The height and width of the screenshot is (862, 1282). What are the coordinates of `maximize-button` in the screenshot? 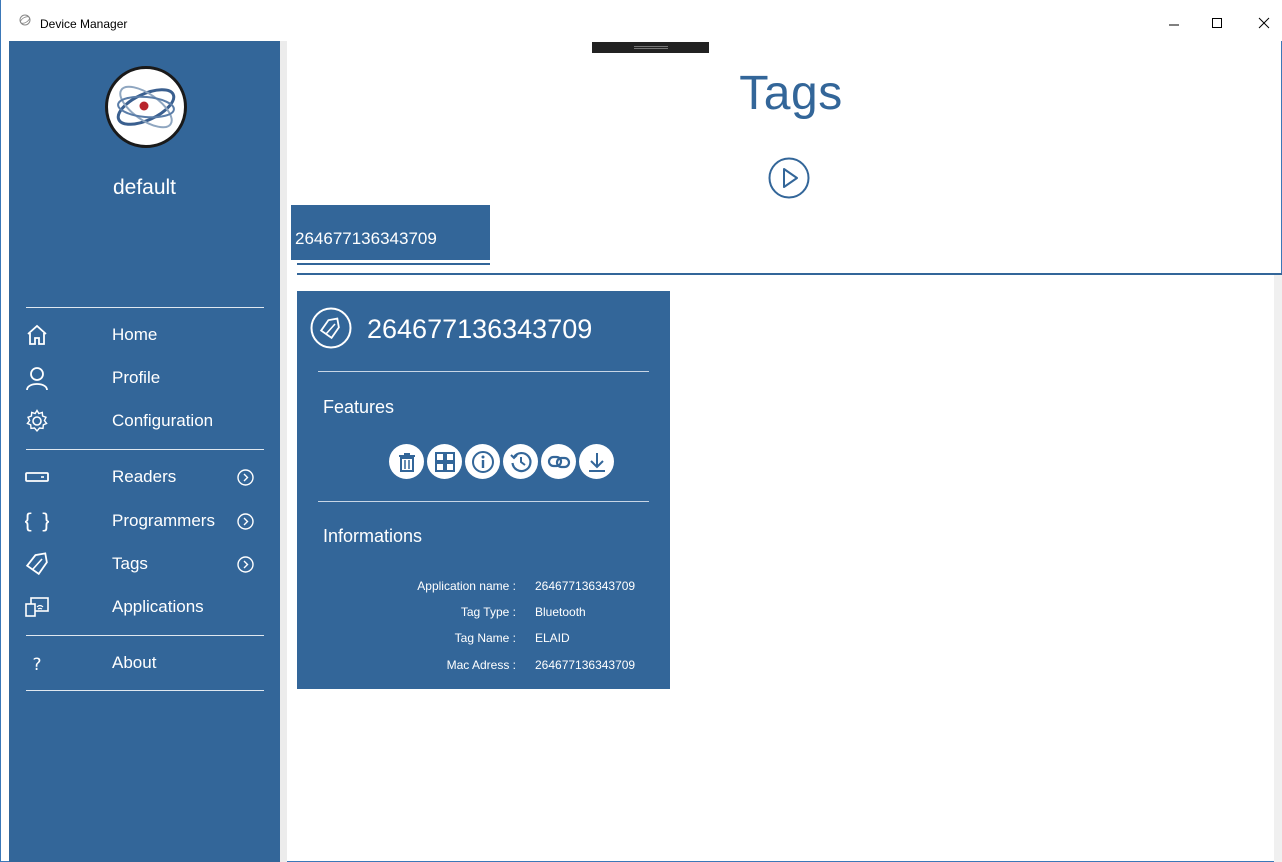 It's located at (1217, 23).